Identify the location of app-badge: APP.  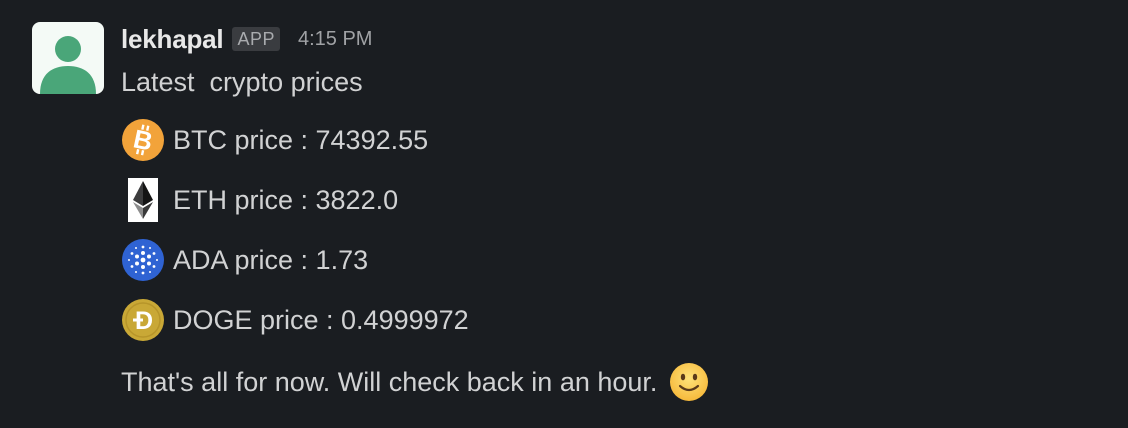
(256, 39).